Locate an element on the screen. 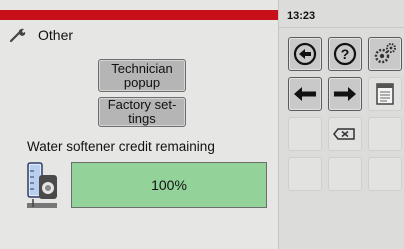 The width and height of the screenshot is (404, 249). backspace-button is located at coordinates (345, 134).